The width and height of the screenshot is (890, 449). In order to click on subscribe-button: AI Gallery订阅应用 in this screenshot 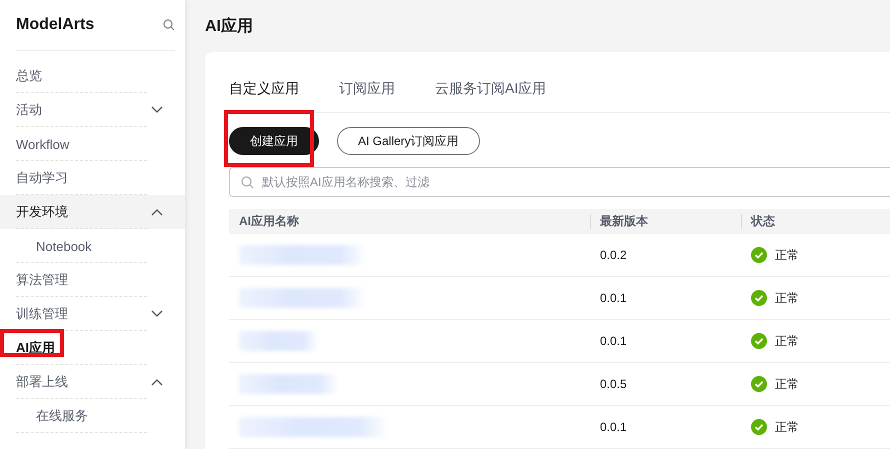, I will do `click(408, 141)`.